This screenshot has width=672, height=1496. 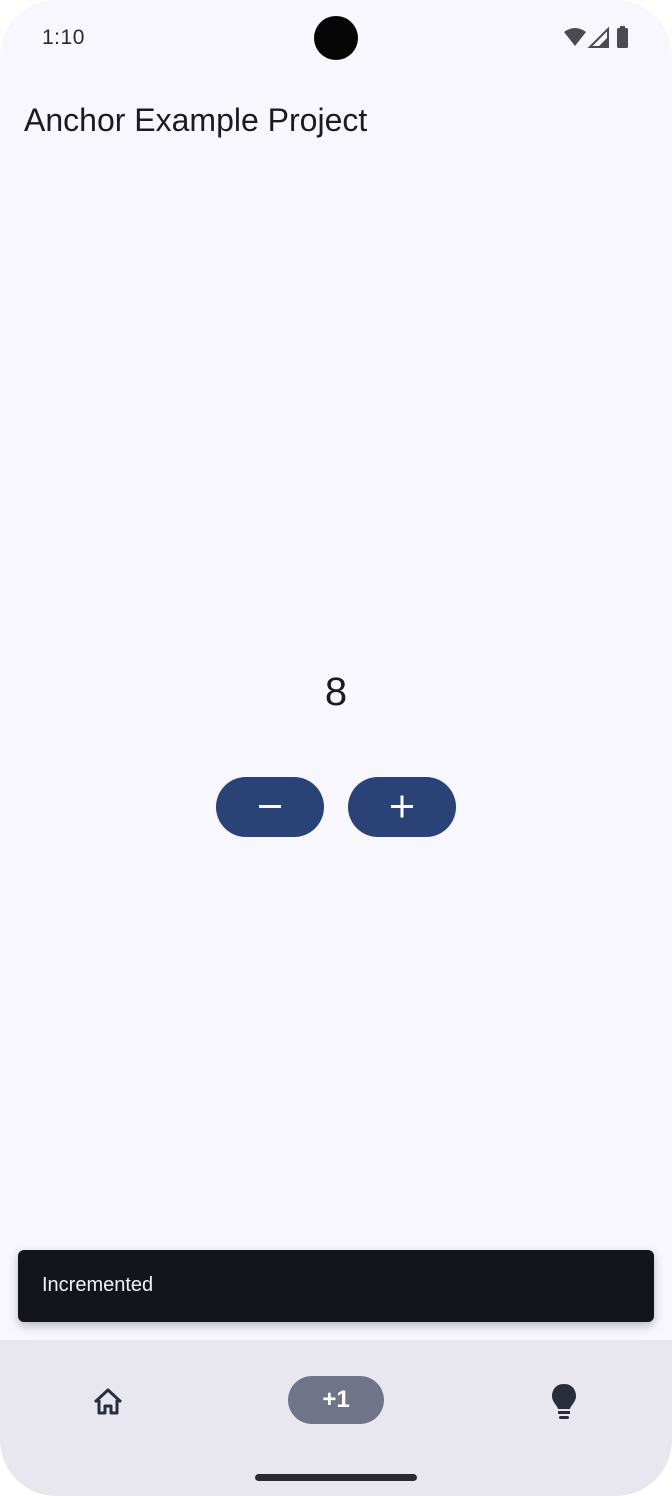 I want to click on decrement-button, so click(x=270, y=807).